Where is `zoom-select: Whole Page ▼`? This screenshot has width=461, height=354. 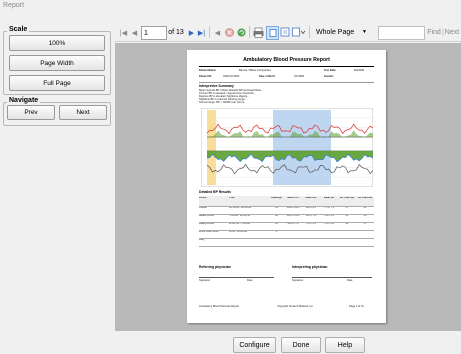 zoom-select: Whole Page ▼ is located at coordinates (341, 32).